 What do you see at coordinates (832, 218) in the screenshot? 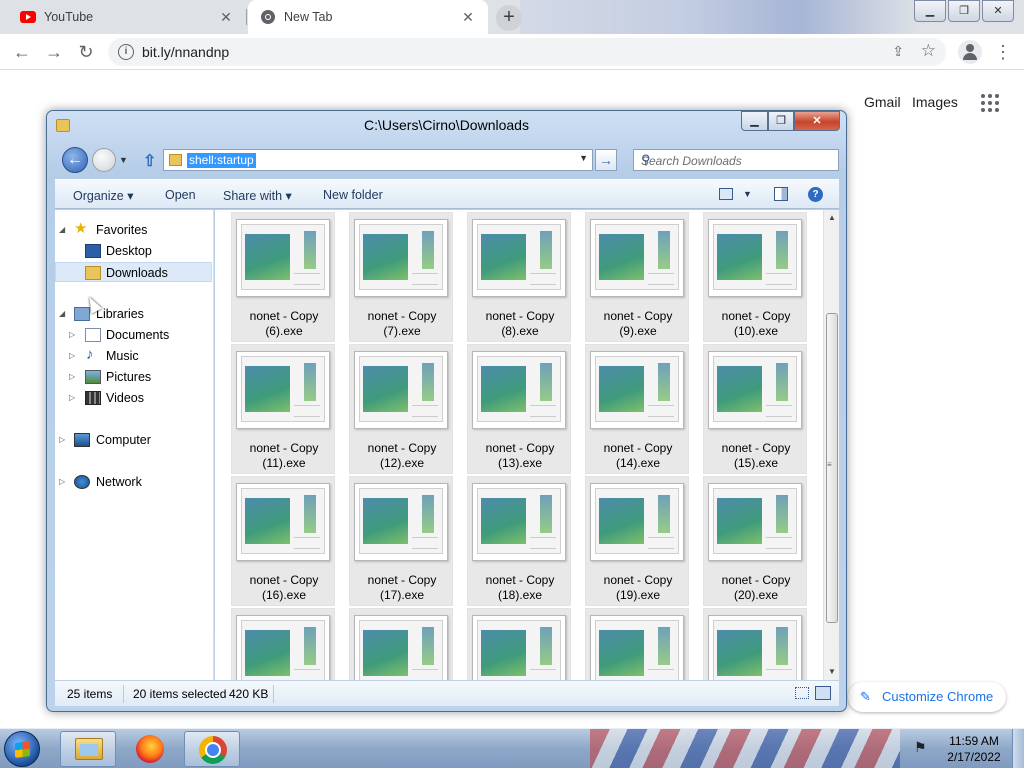
I see `scroll-up-arrow-icon: ▲` at bounding box center [832, 218].